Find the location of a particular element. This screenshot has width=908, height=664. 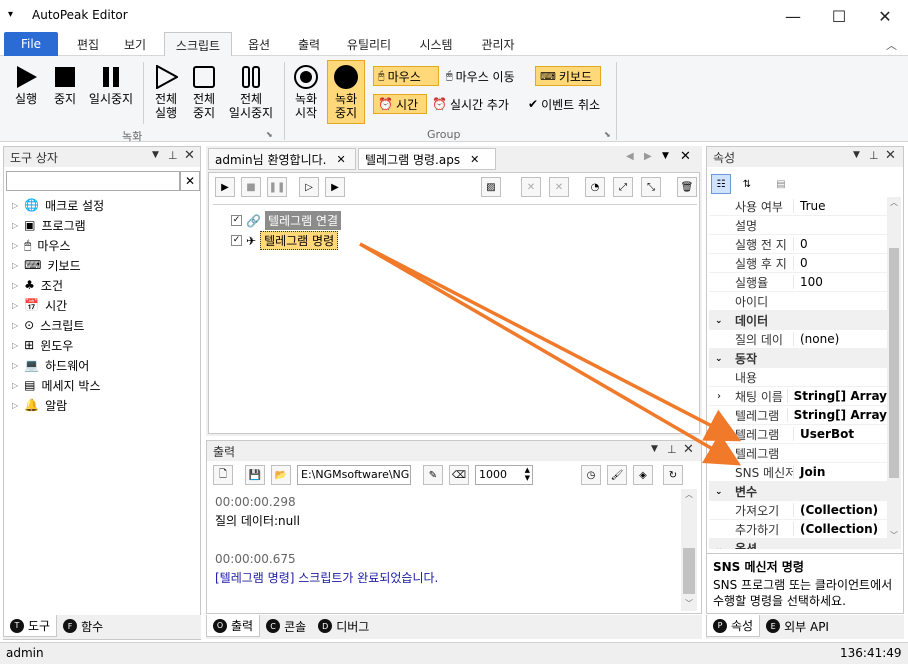

image-icon: ▨ is located at coordinates (491, 187).